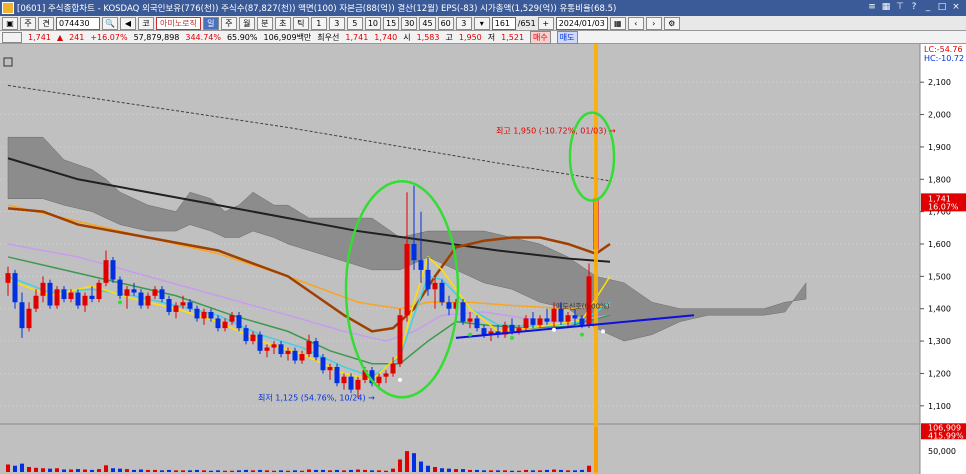  Describe the element at coordinates (354, 23) in the screenshot. I see `minute-5-button: 5` at that location.